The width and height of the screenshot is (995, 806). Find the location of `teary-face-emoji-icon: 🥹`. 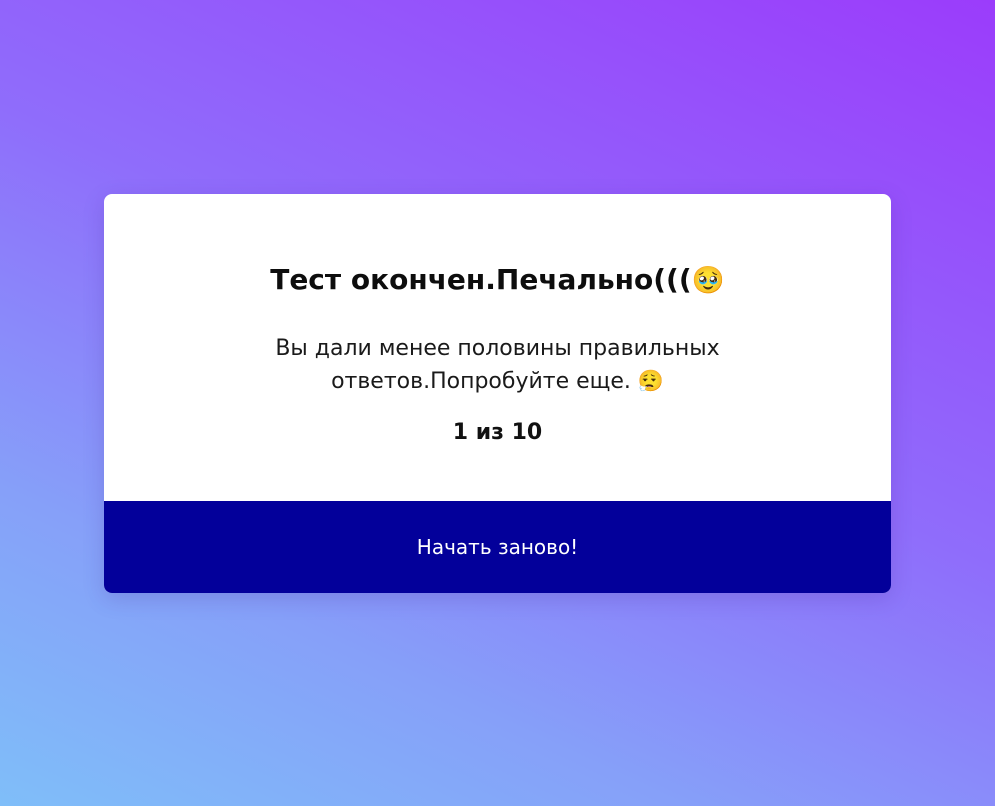

teary-face-emoji-icon: 🥹 is located at coordinates (708, 280).